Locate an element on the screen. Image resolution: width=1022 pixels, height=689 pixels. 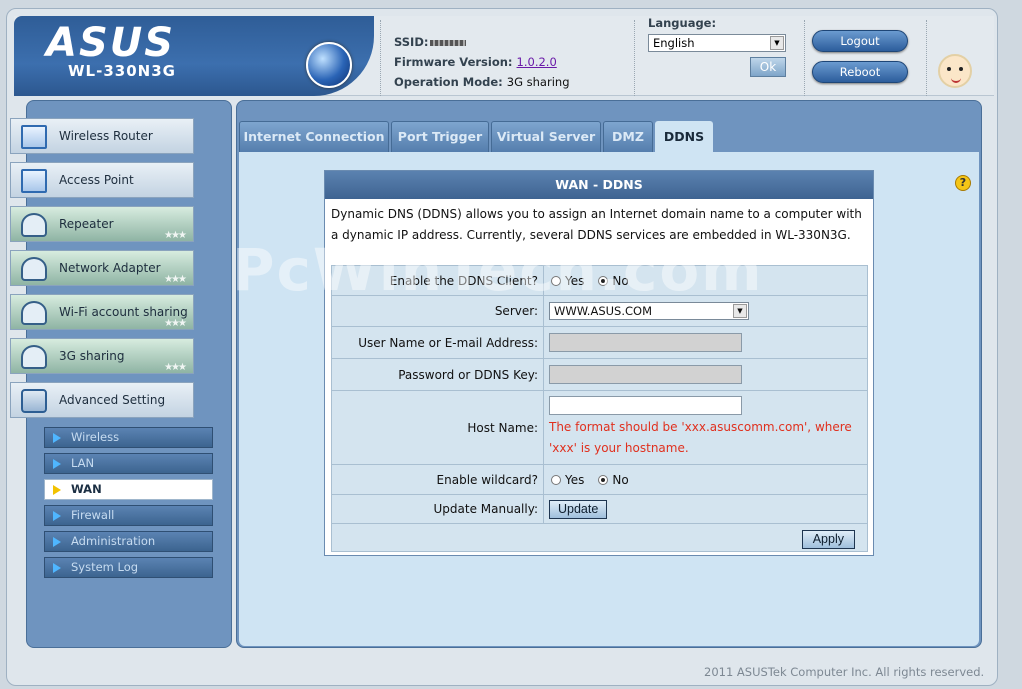
update-button: Update is located at coordinates (578, 509).